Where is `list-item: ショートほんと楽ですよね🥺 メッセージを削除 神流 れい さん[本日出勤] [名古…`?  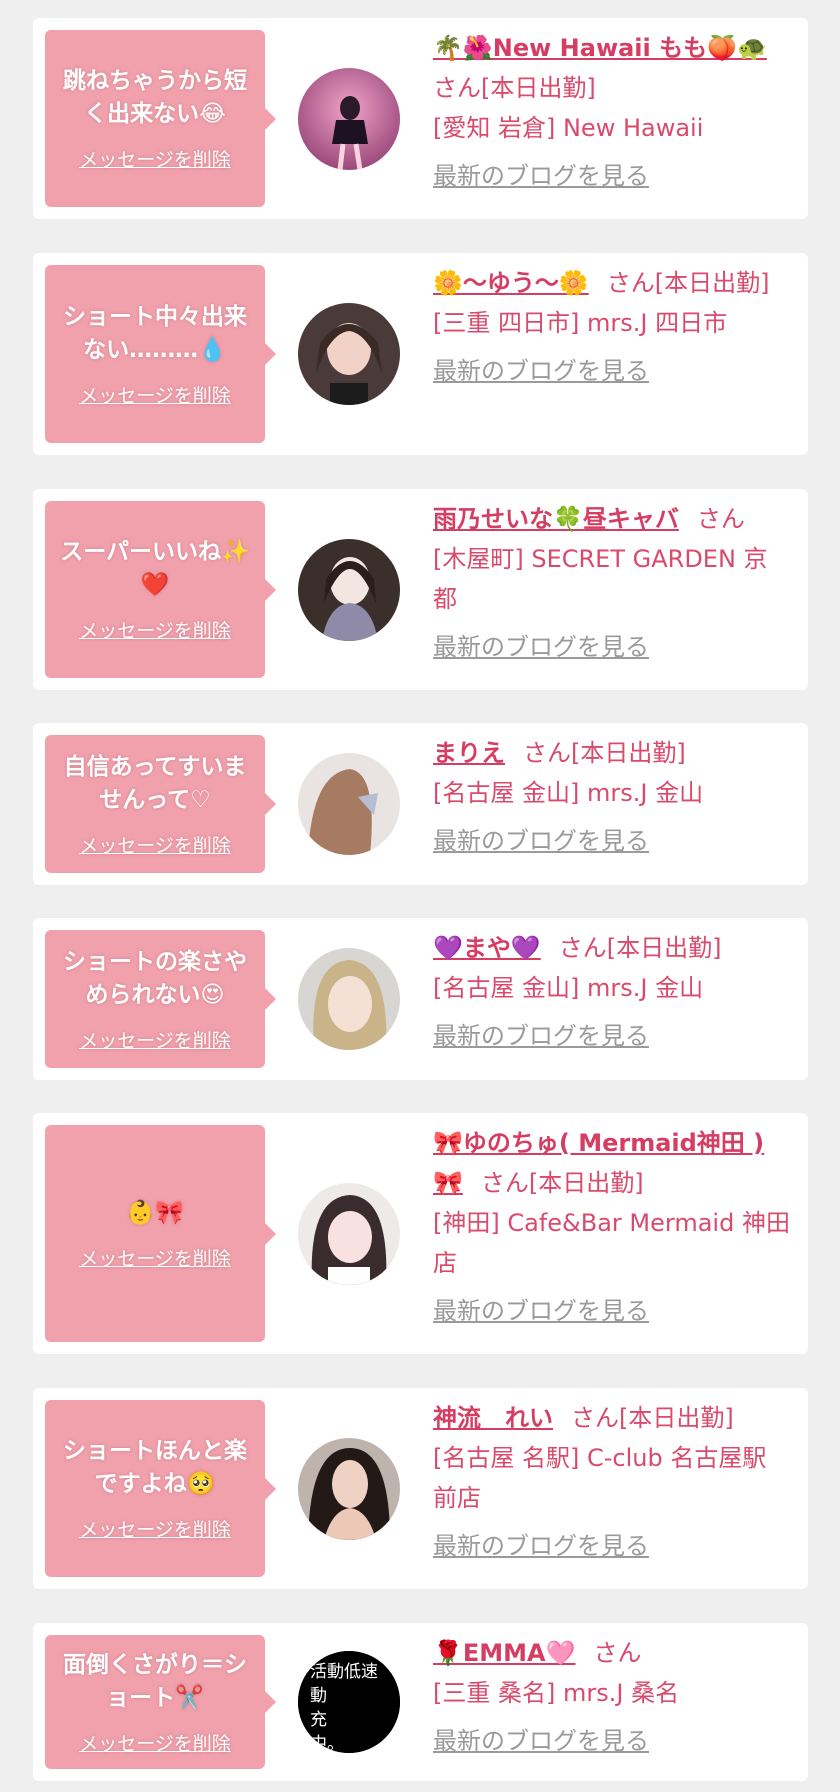
list-item: ショートほんと楽ですよね🥺 メッセージを削除 神流 れい さん[本日出勤] [名古… is located at coordinates (420, 1488).